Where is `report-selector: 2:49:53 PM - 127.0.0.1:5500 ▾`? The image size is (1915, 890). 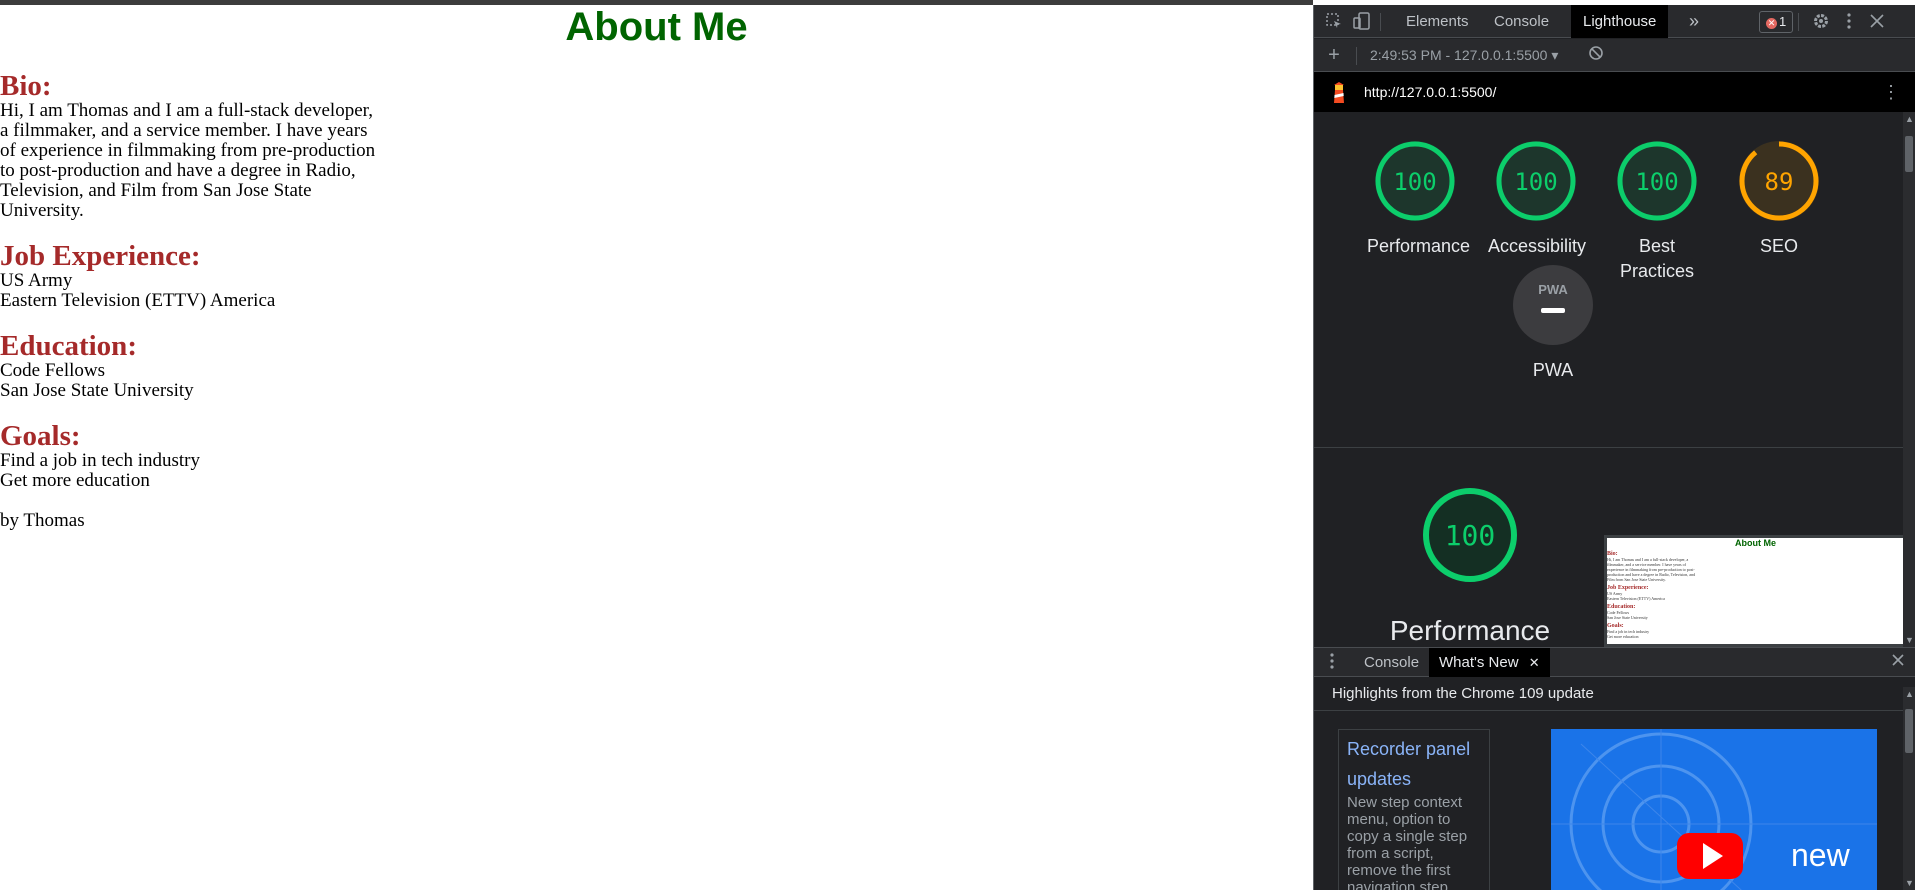
report-selector: 2:49:53 PM - 127.0.0.1:5500 ▾ is located at coordinates (1464, 55).